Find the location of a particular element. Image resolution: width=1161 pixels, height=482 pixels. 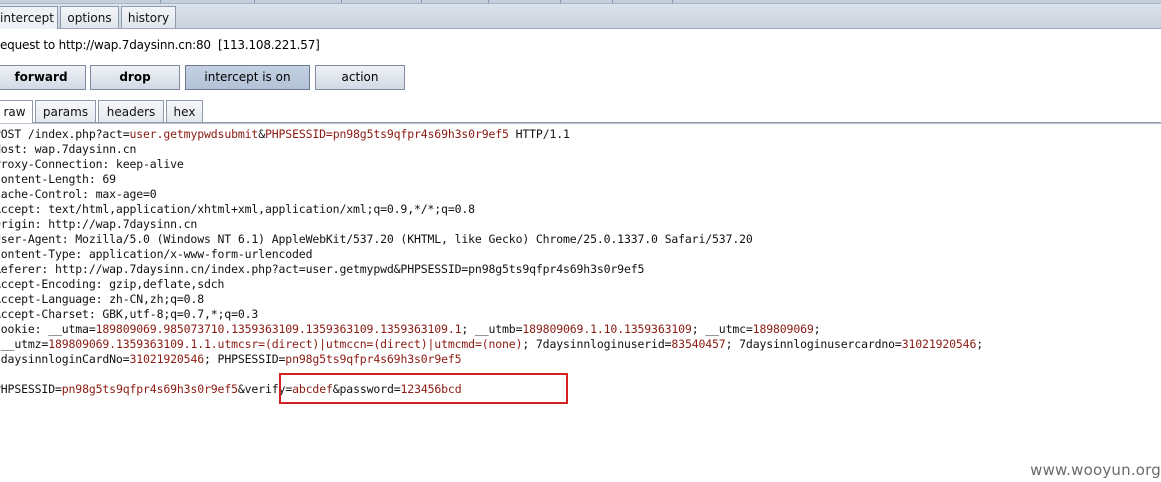

tab-headers: headers is located at coordinates (131, 111).